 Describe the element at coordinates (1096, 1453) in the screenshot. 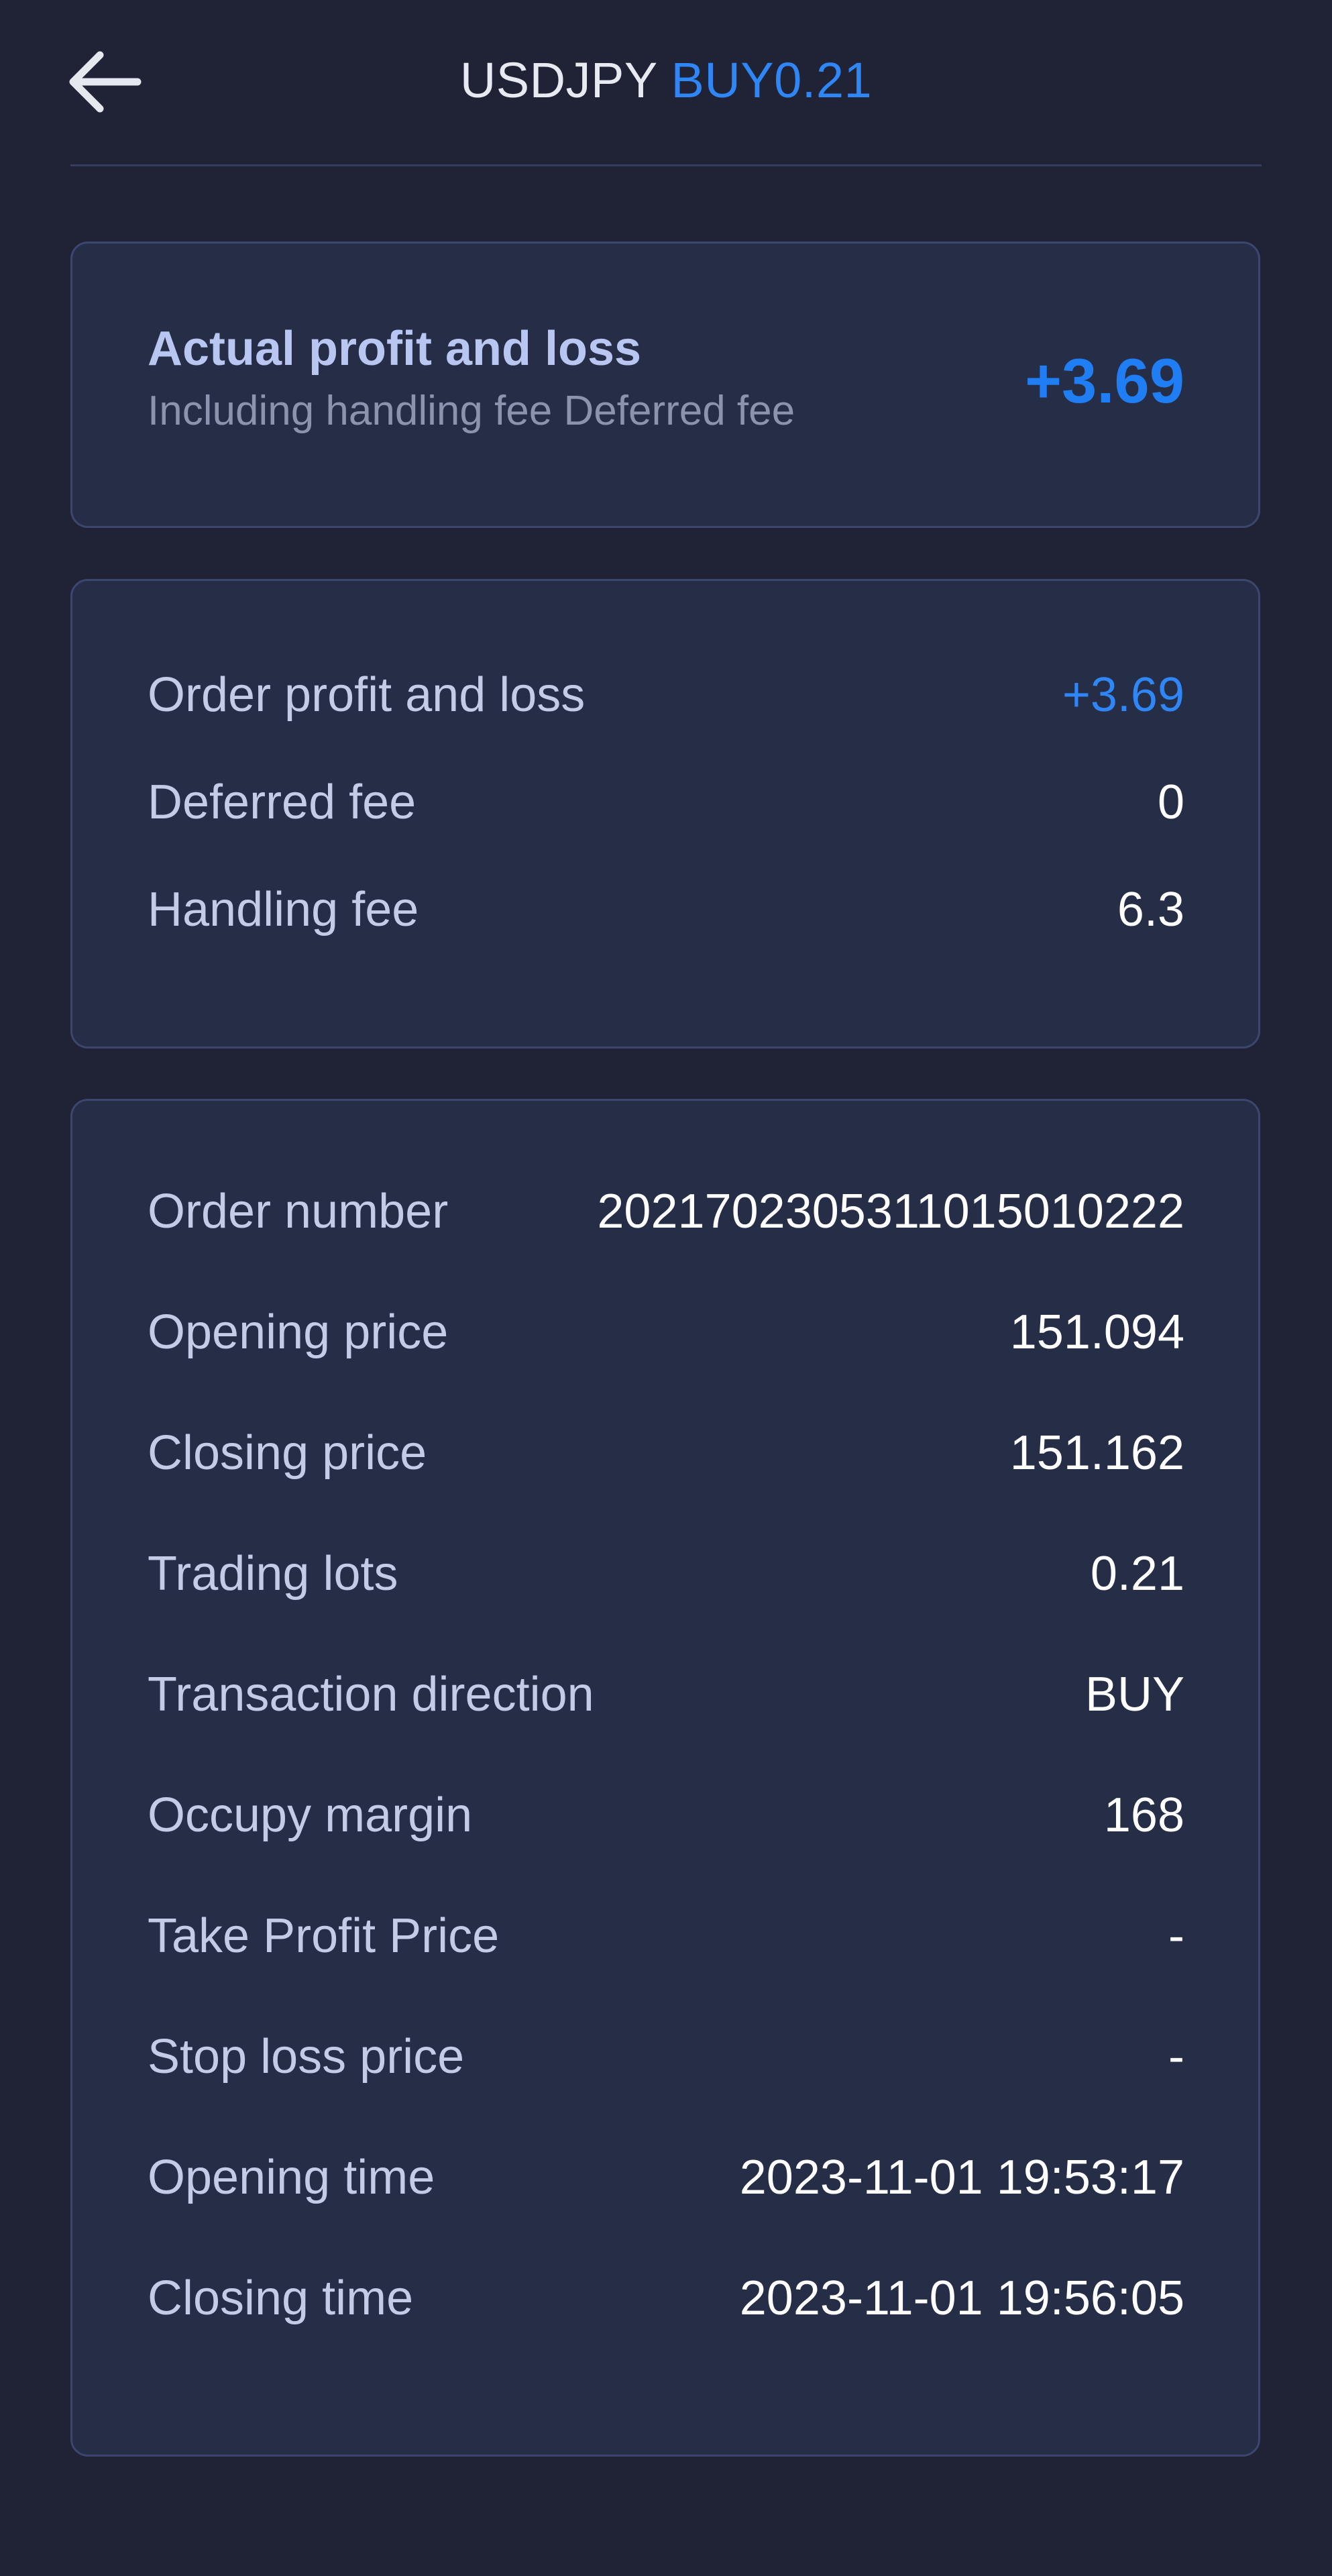

I see `detail-value: 151.162` at that location.